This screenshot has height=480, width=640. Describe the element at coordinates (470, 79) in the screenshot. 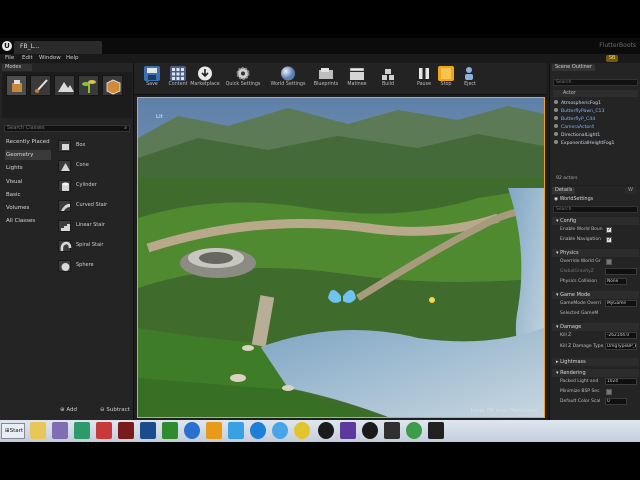

I see `eject-button: Eject` at that location.